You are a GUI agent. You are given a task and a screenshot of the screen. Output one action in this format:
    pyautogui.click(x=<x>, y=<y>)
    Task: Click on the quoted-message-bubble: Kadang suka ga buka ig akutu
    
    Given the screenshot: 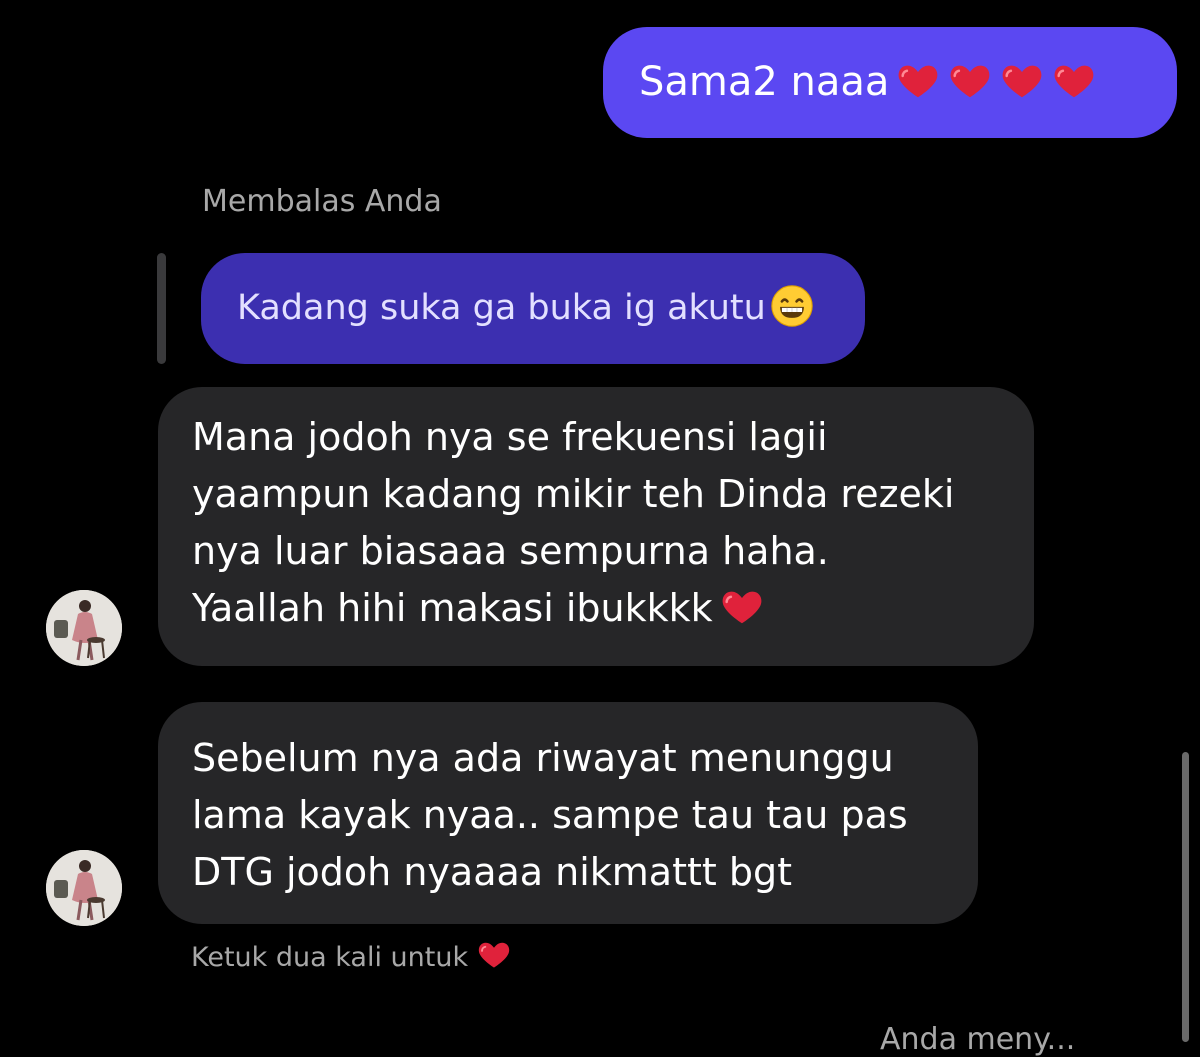 What is the action you would take?
    pyautogui.click(x=533, y=308)
    